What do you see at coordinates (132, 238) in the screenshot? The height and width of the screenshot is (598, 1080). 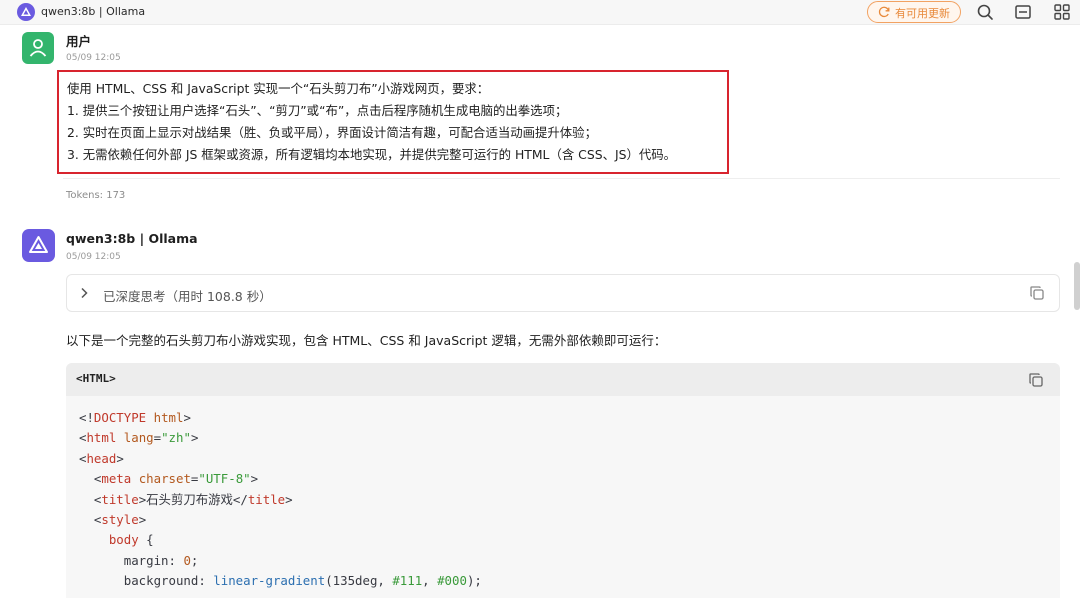 I see `assistant-sender-name: qwen3:8b | Ollama` at bounding box center [132, 238].